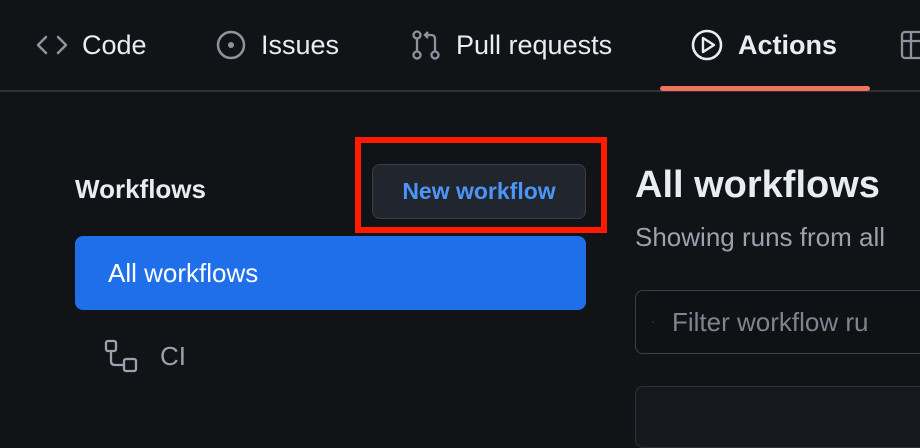 The height and width of the screenshot is (448, 920). I want to click on tab-label: Pull requests, so click(534, 44).